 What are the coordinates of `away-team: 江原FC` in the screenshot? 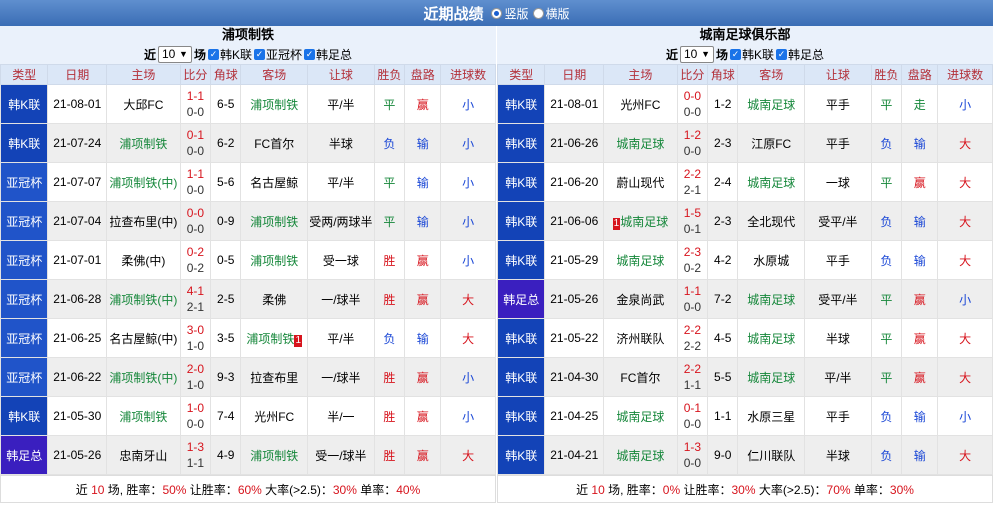 It's located at (771, 143).